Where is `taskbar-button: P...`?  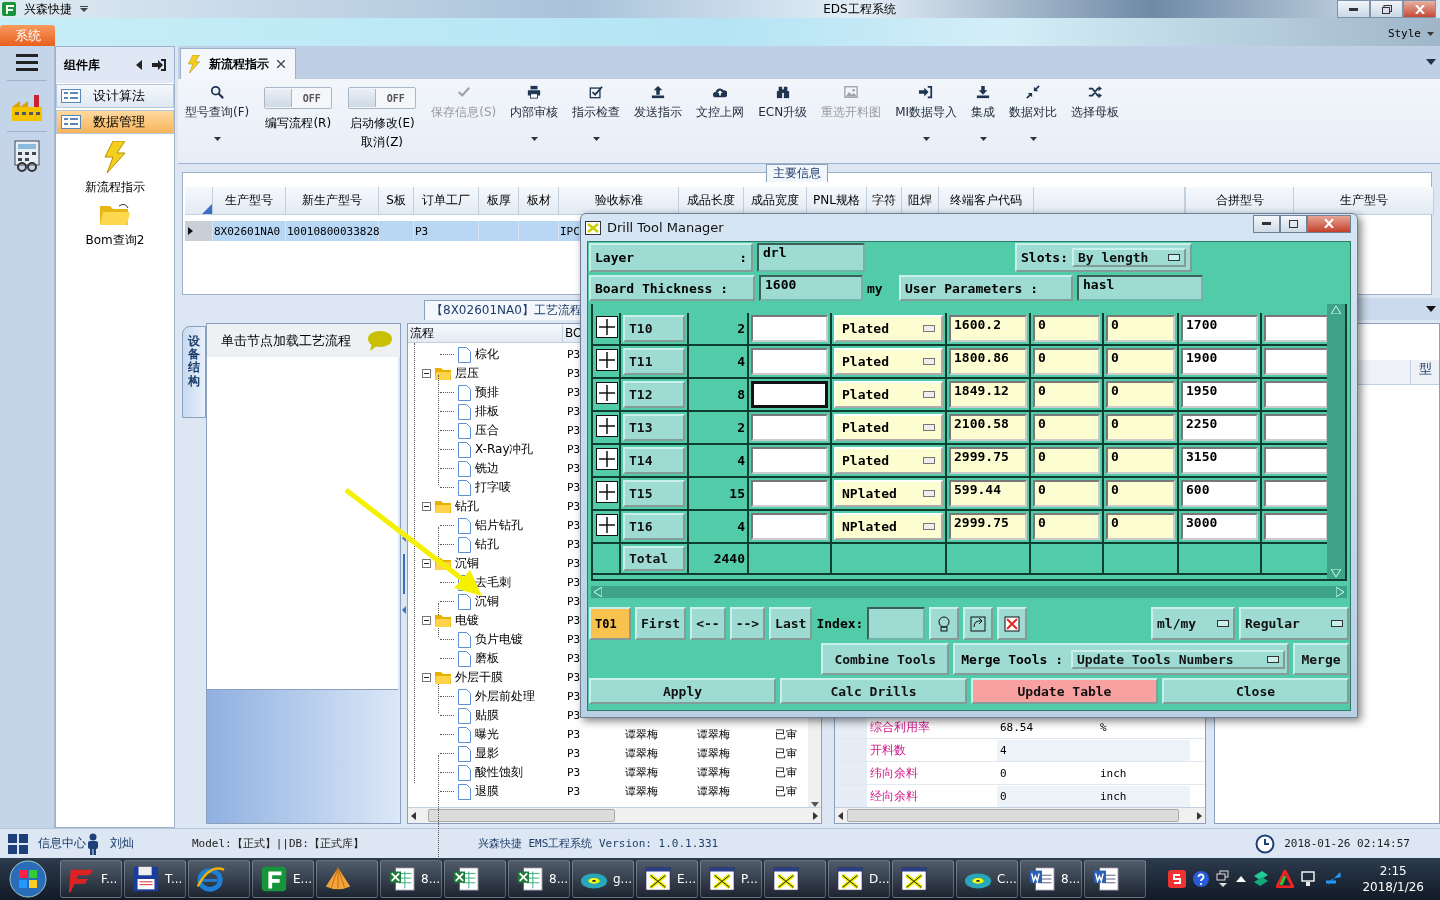 taskbar-button: P... is located at coordinates (731, 879).